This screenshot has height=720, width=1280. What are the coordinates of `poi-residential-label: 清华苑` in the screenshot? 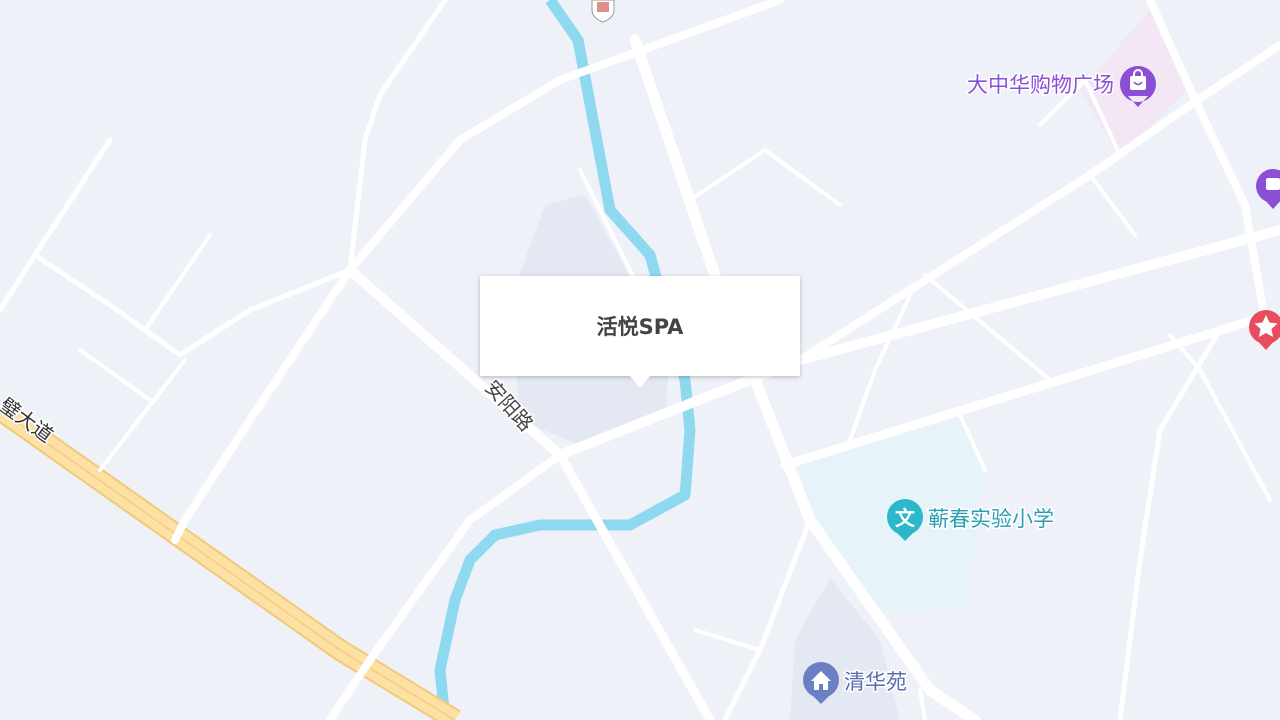 It's located at (875, 682).